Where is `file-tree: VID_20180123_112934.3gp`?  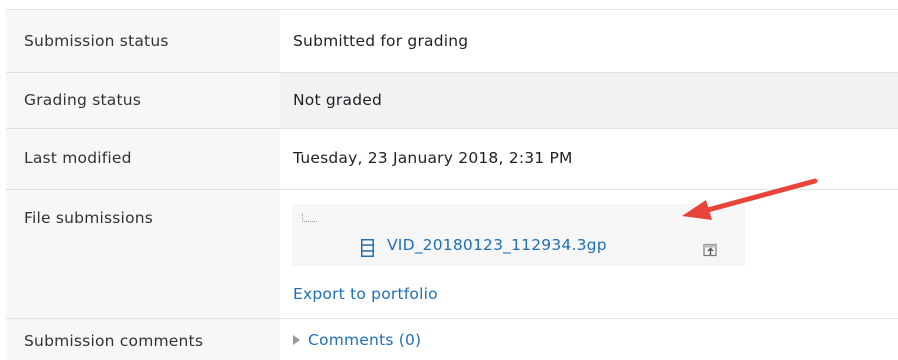
file-tree: VID_20180123_112934.3gp is located at coordinates (518, 235).